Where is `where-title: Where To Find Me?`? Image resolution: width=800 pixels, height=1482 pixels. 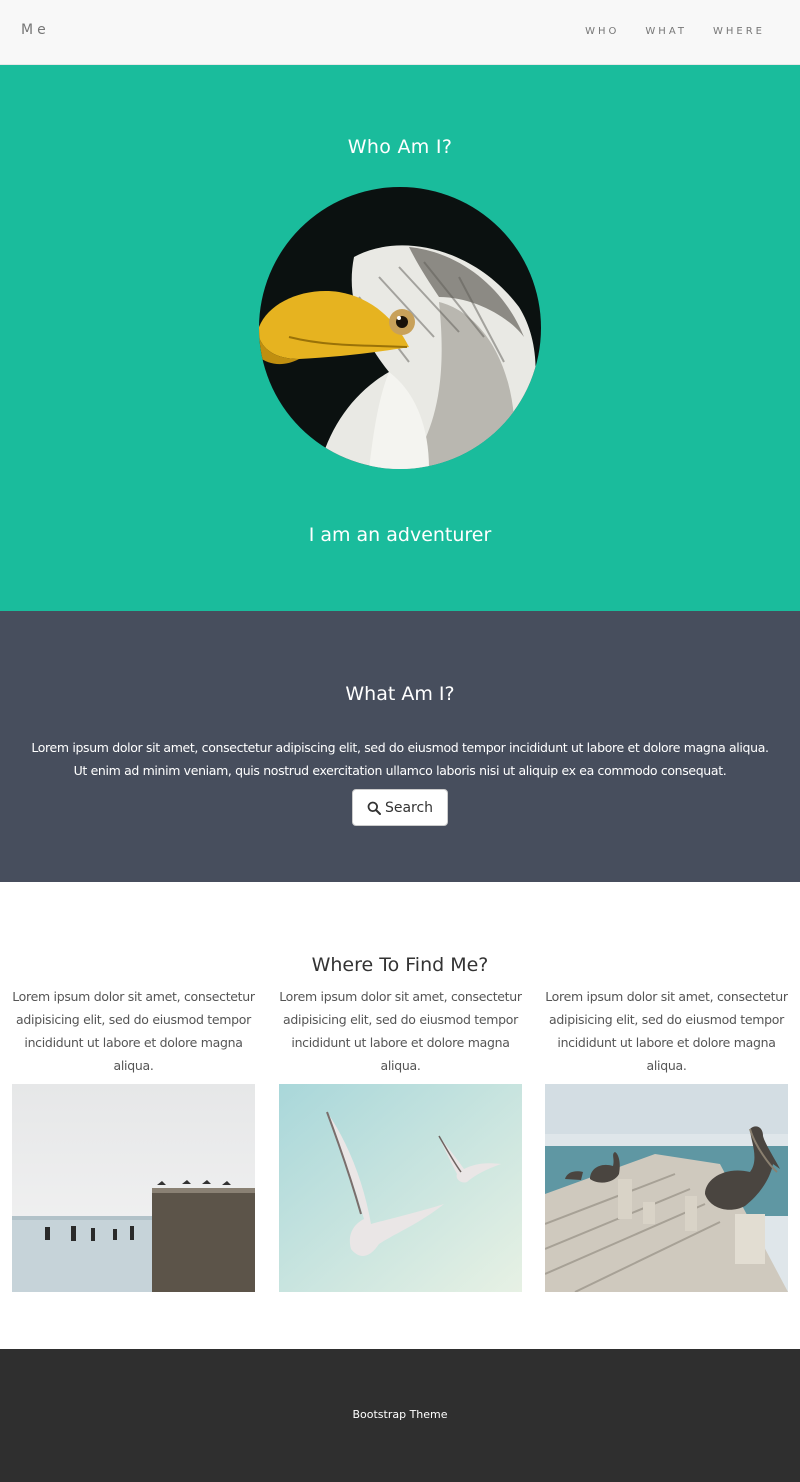 where-title: Where To Find Me? is located at coordinates (400, 965).